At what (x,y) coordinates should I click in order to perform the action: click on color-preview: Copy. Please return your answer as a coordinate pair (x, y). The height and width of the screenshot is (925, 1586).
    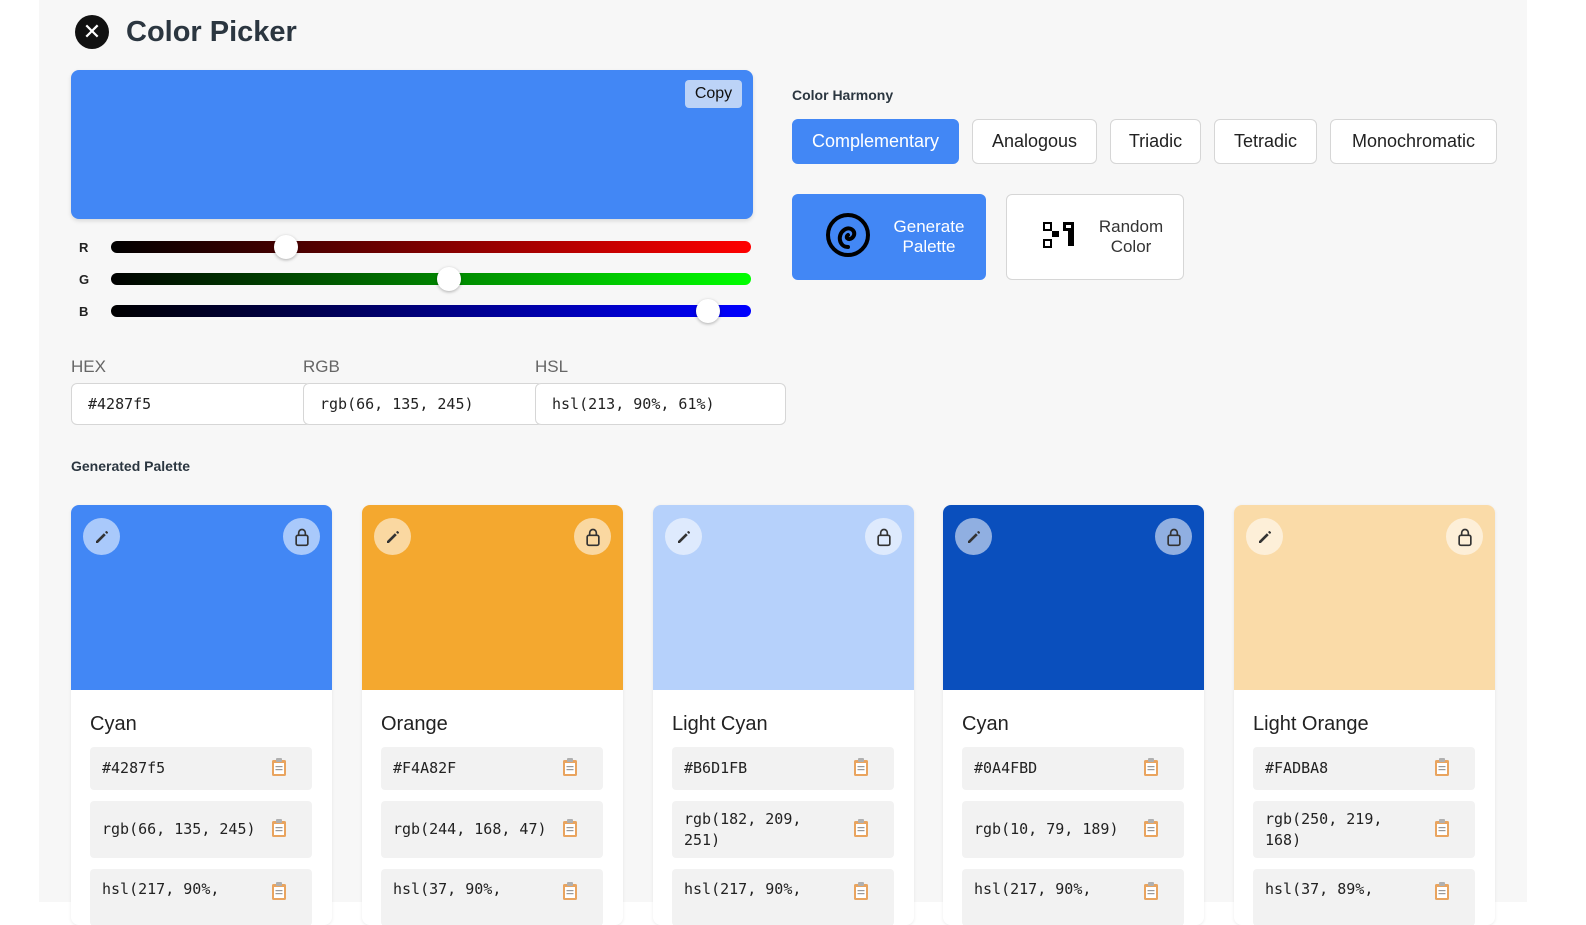
    Looking at the image, I should click on (412, 144).